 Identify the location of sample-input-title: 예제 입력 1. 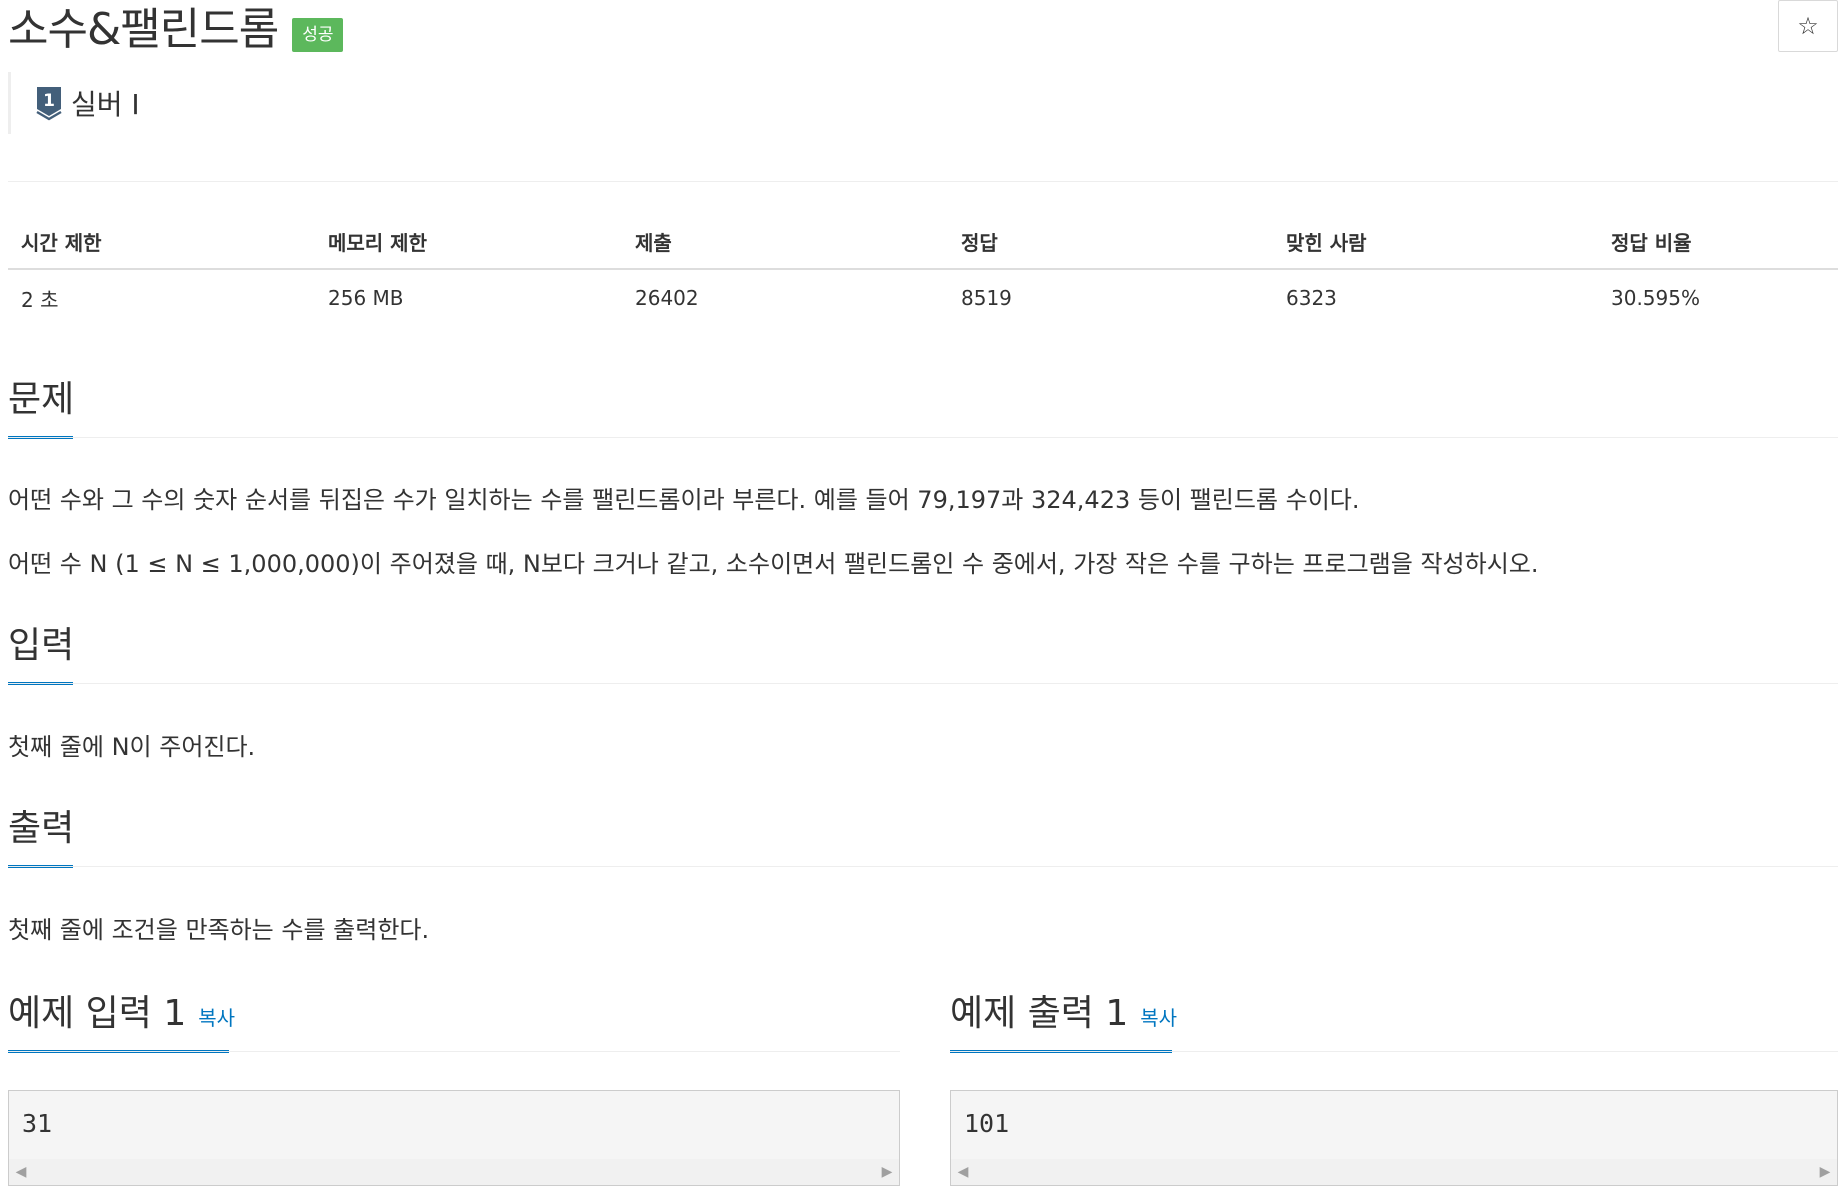
(97, 1013).